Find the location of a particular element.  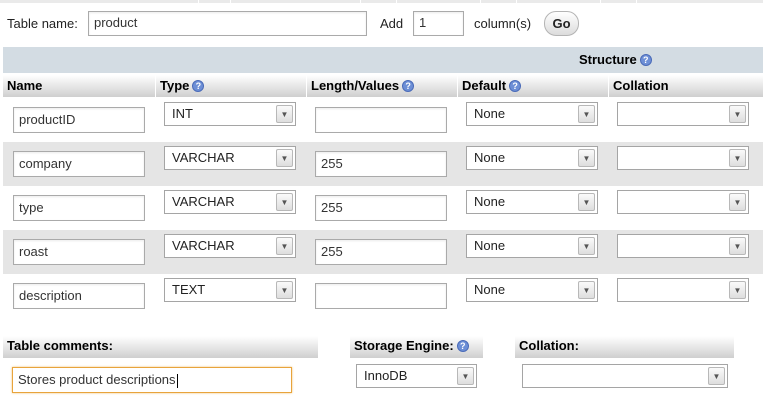

structure-label: Structure? is located at coordinates (615, 59).